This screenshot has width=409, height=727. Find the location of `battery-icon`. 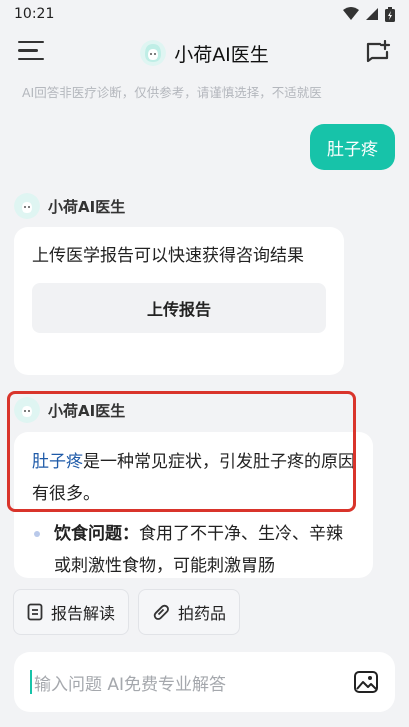

battery-icon is located at coordinates (390, 14).